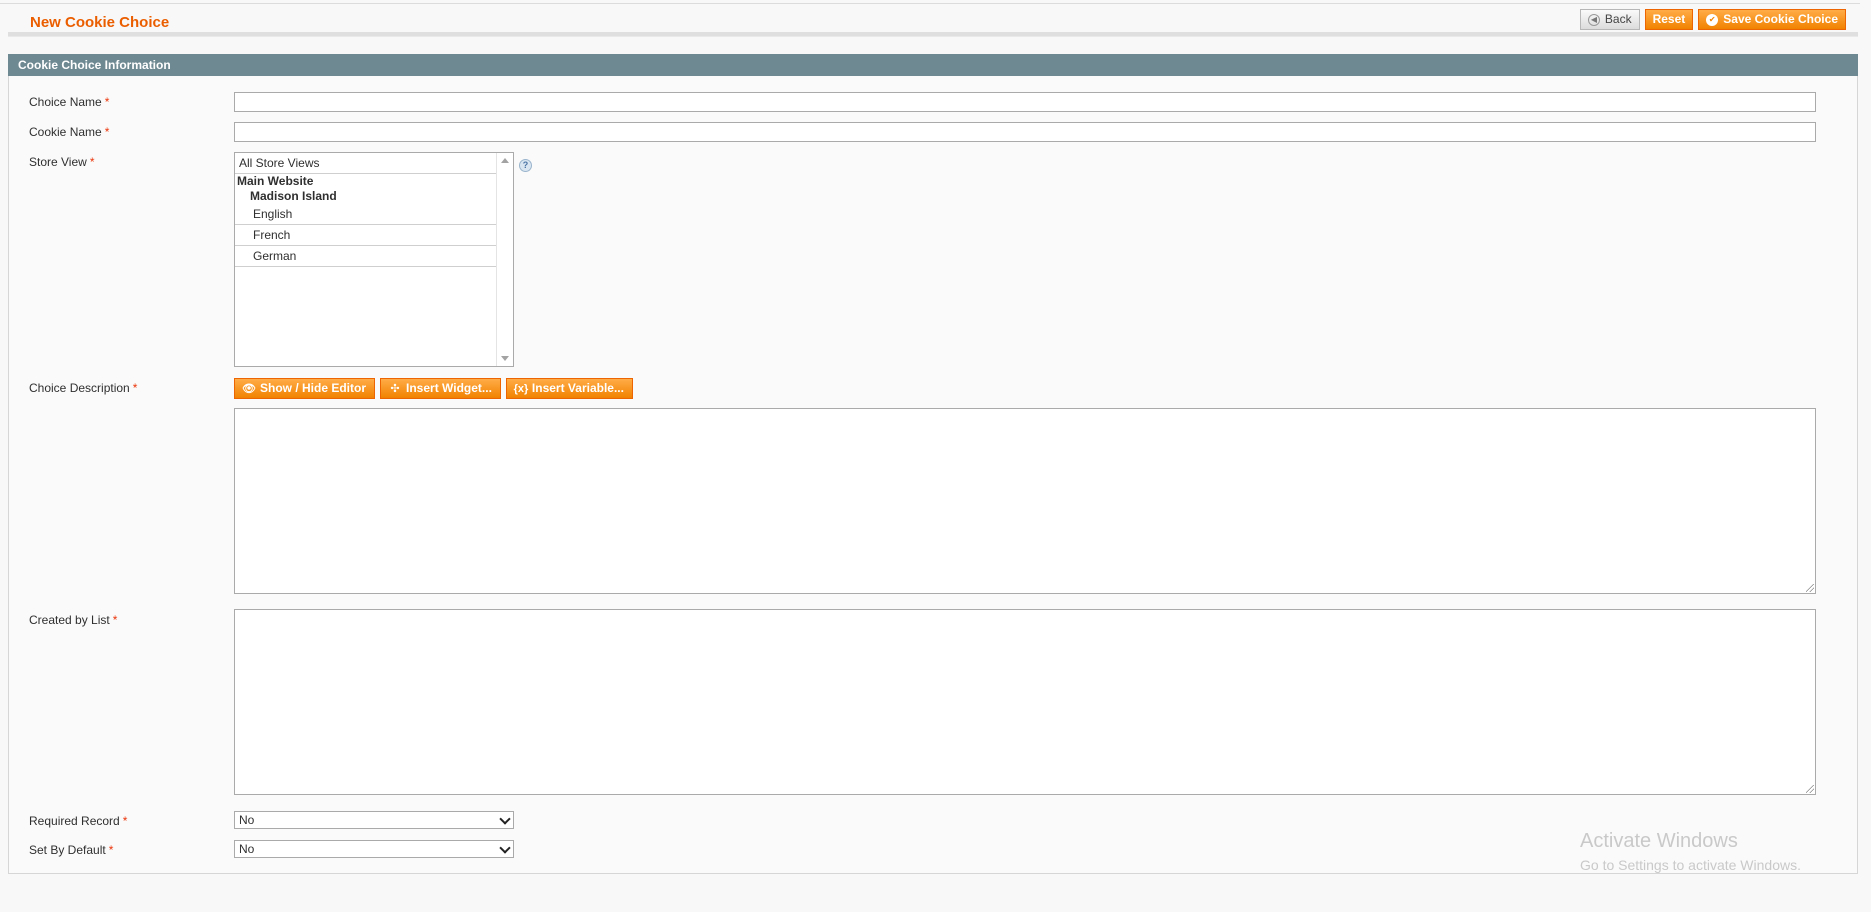 The height and width of the screenshot is (912, 1871). What do you see at coordinates (58, 162) in the screenshot?
I see `store-view-label-text: Store View` at bounding box center [58, 162].